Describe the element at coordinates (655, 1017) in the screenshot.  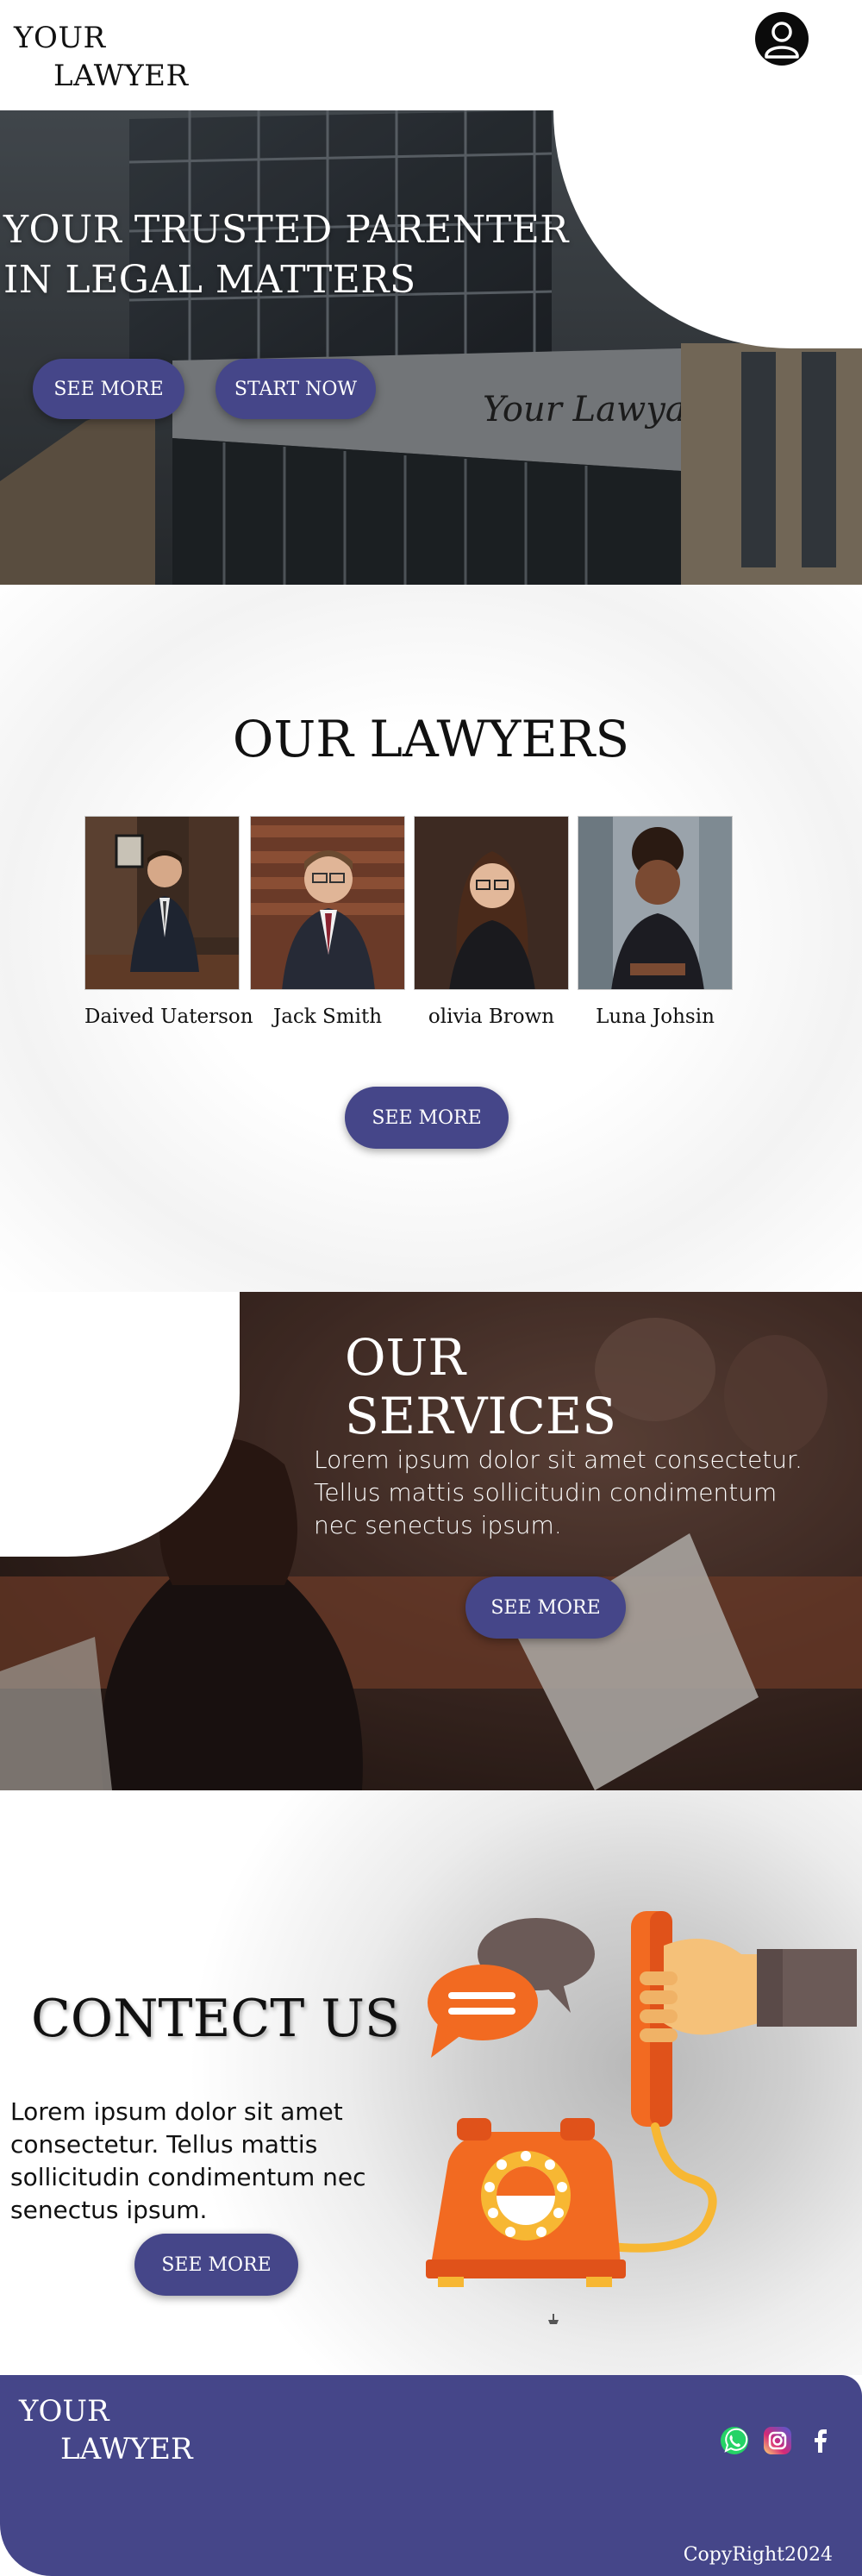
I see `lawyer-name: Luna Johsin` at that location.